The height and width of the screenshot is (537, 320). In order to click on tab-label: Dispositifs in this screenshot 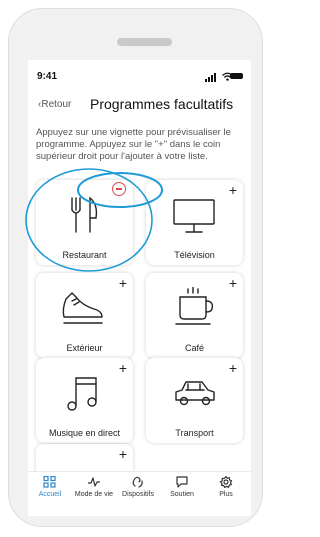, I will do `click(138, 494)`.